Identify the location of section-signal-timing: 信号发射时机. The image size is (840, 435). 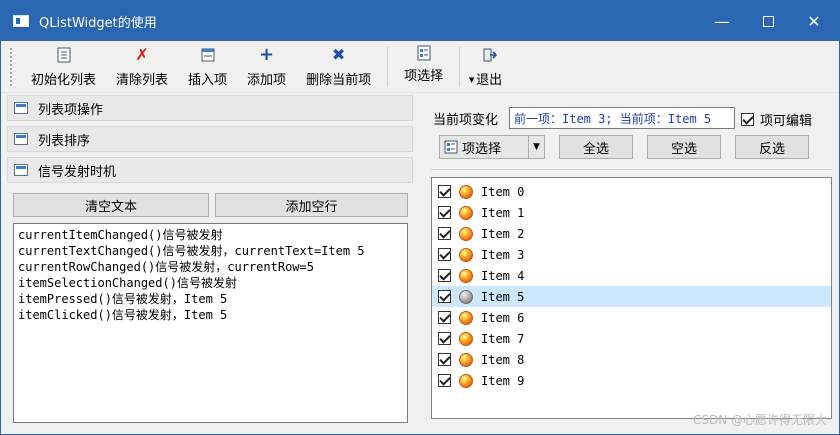
(210, 170).